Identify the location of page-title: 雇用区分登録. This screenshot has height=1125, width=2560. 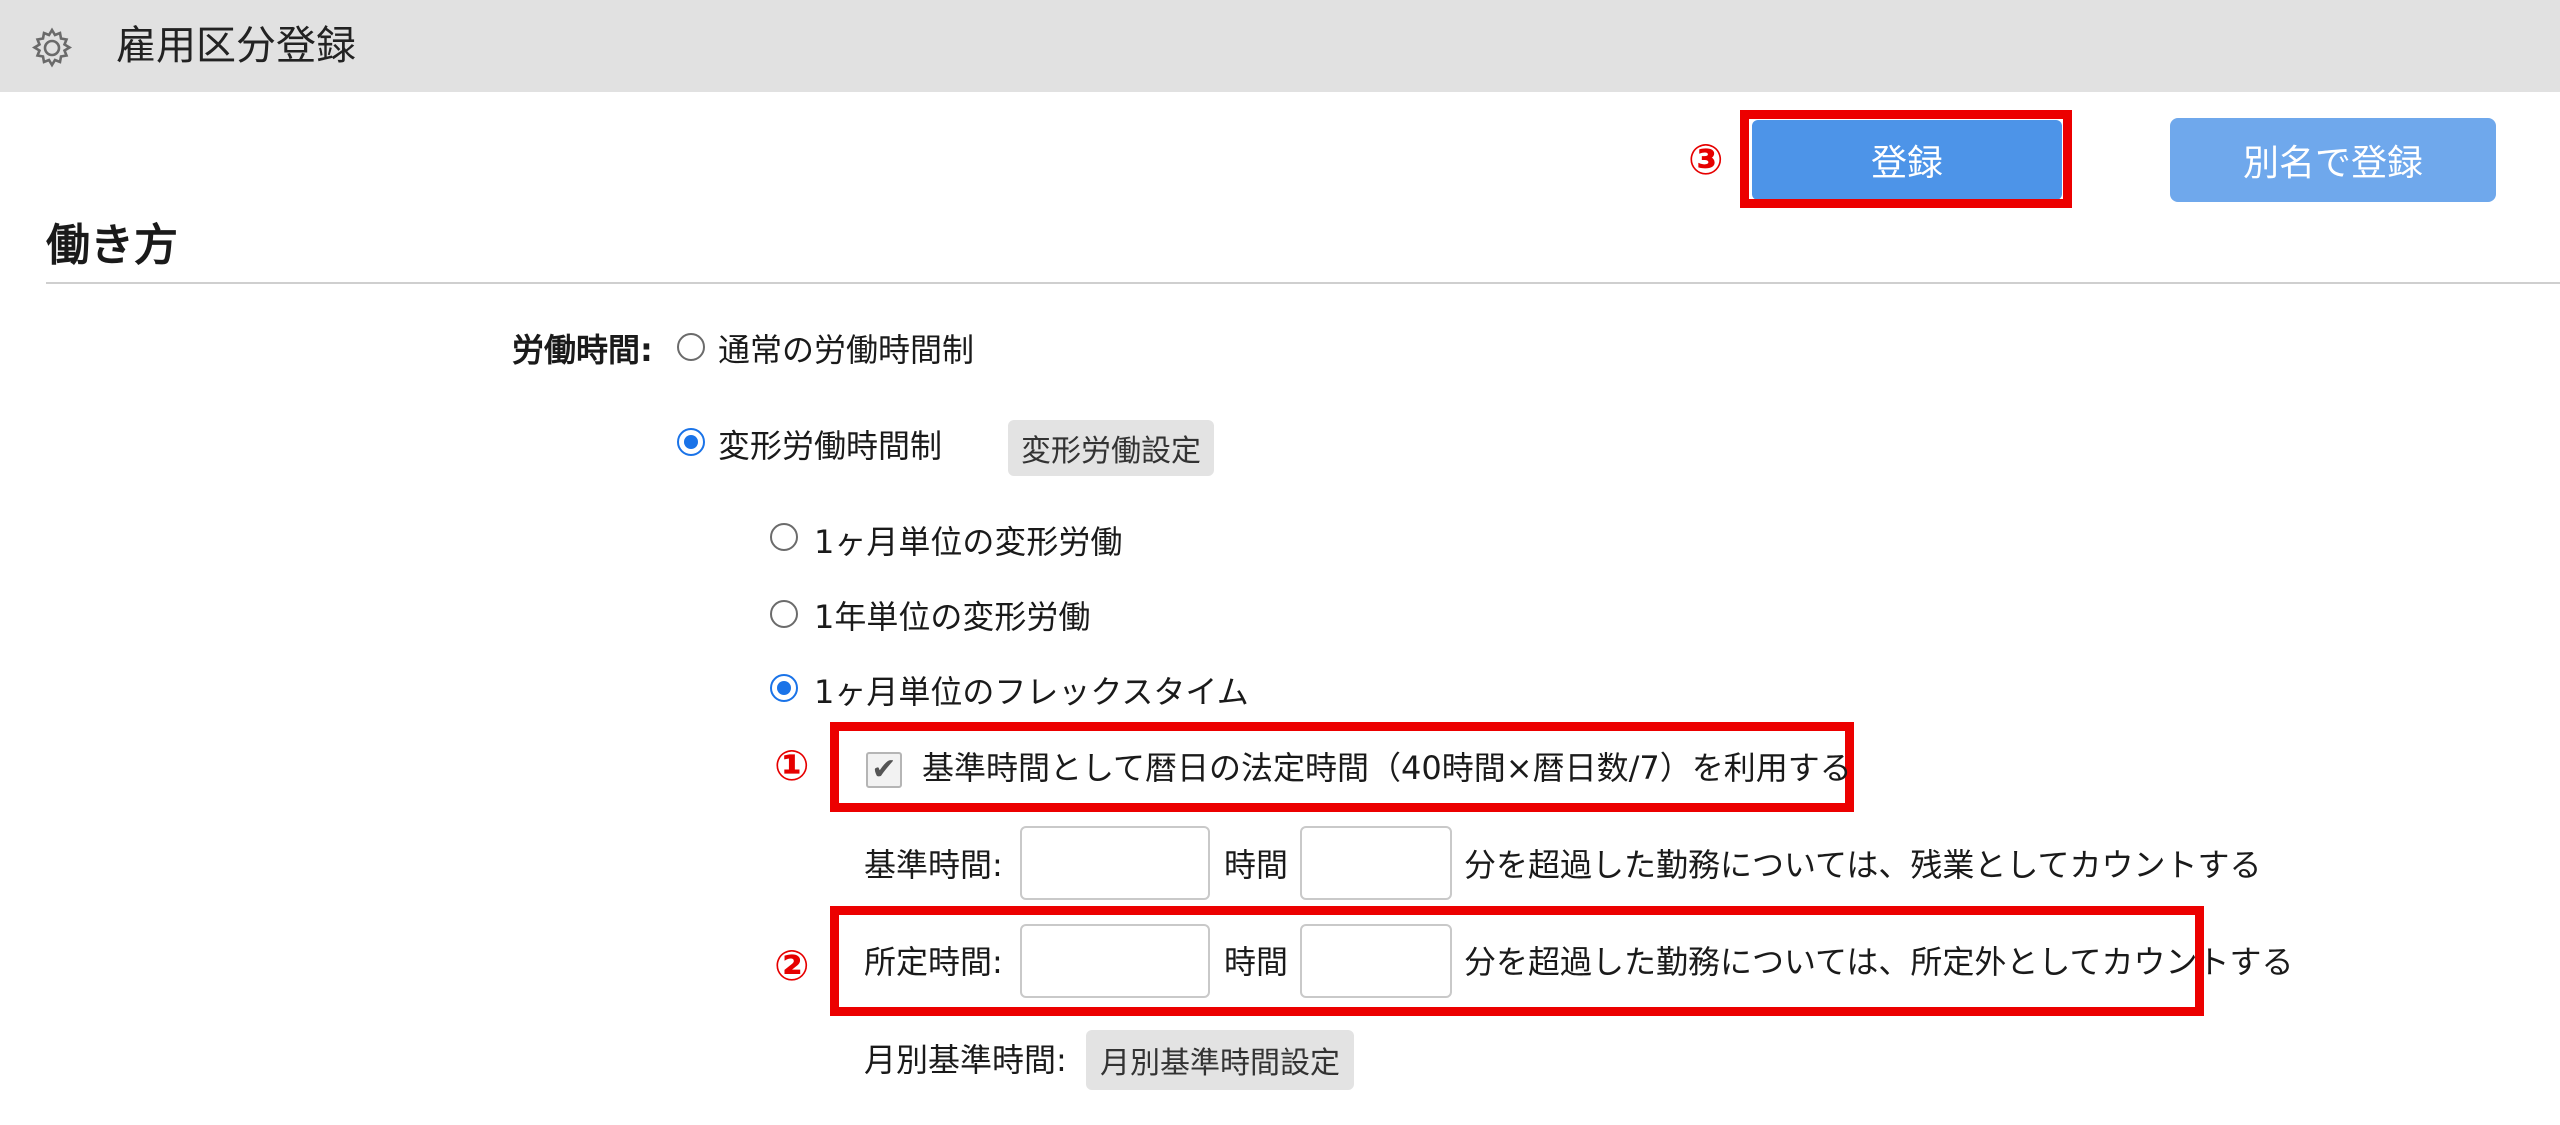
(236, 46).